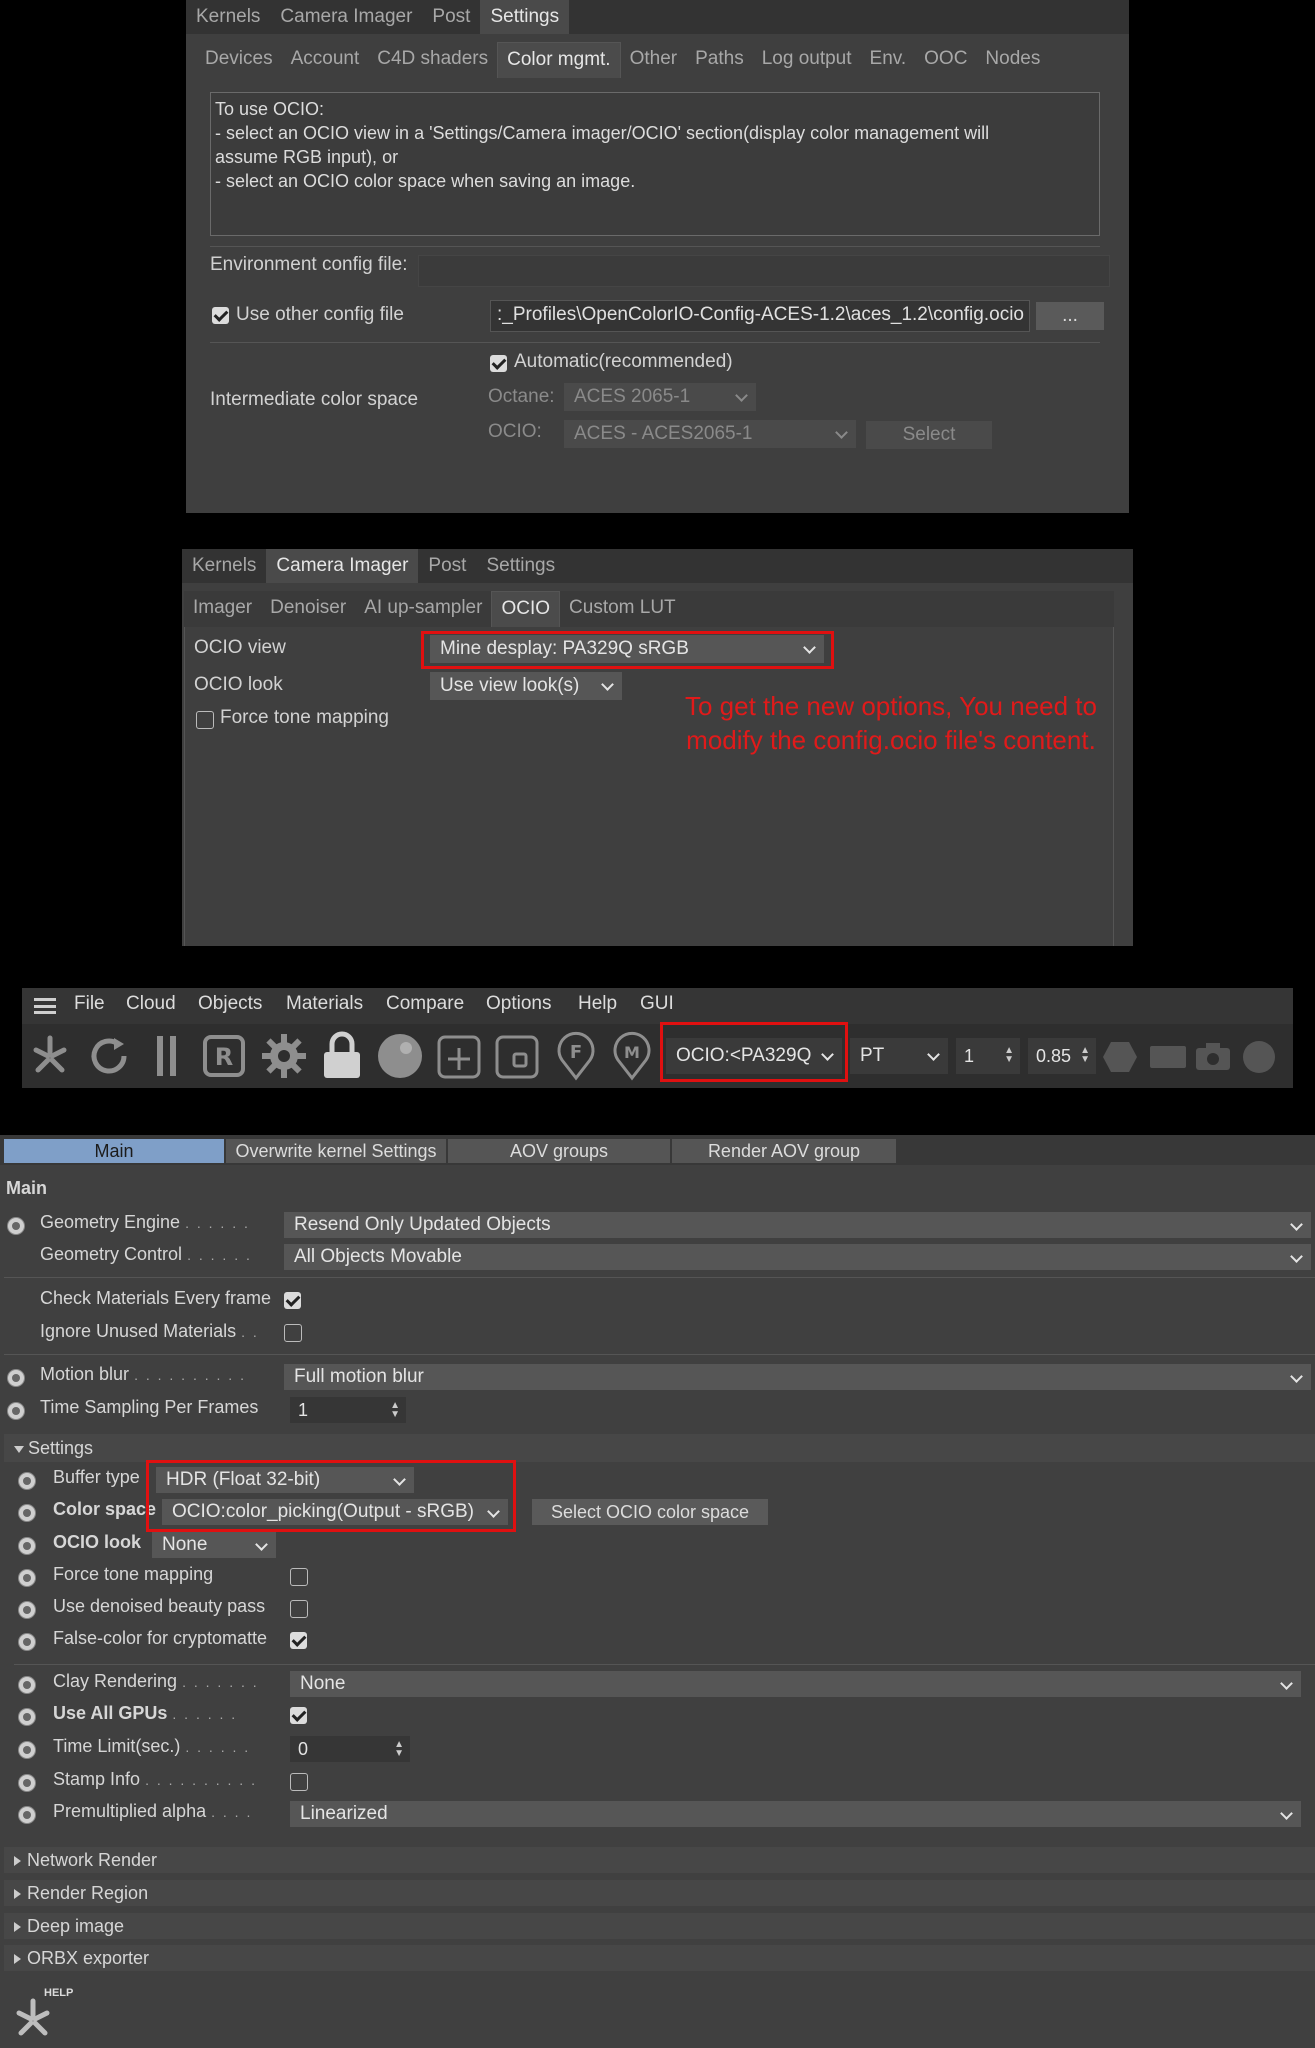 The height and width of the screenshot is (2048, 1315). Describe the element at coordinates (988, 1056) in the screenshot. I see `value-spinner-1: 1 ▲ ▼` at that location.